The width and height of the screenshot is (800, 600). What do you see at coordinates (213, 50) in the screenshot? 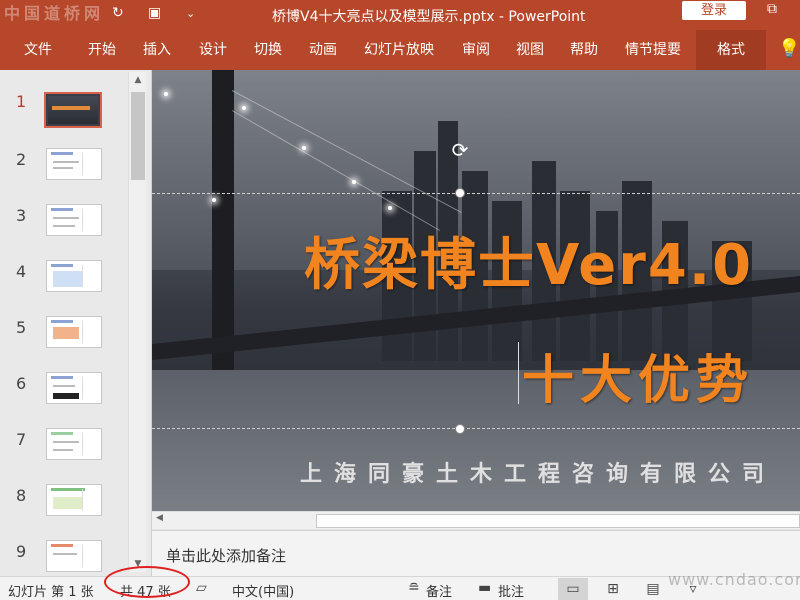
I see `tab-design: 设计` at bounding box center [213, 50].